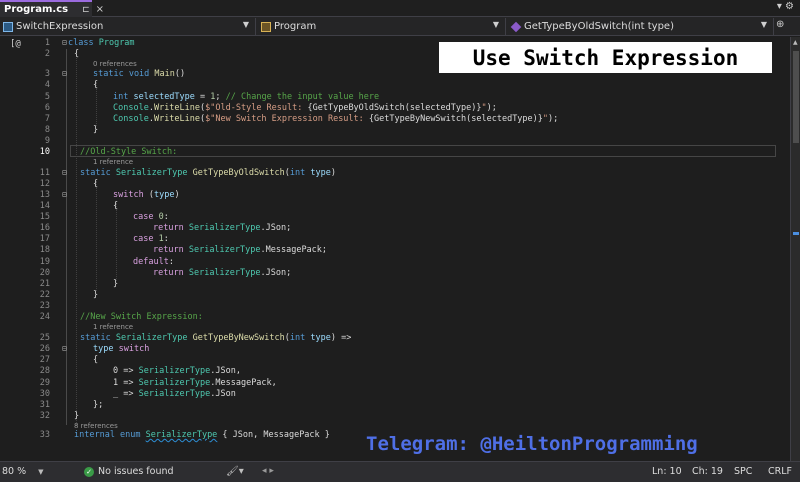 Image resolution: width=800 pixels, height=482 pixels. Describe the element at coordinates (96, 184) in the screenshot. I see `code-line-12: {` at that location.